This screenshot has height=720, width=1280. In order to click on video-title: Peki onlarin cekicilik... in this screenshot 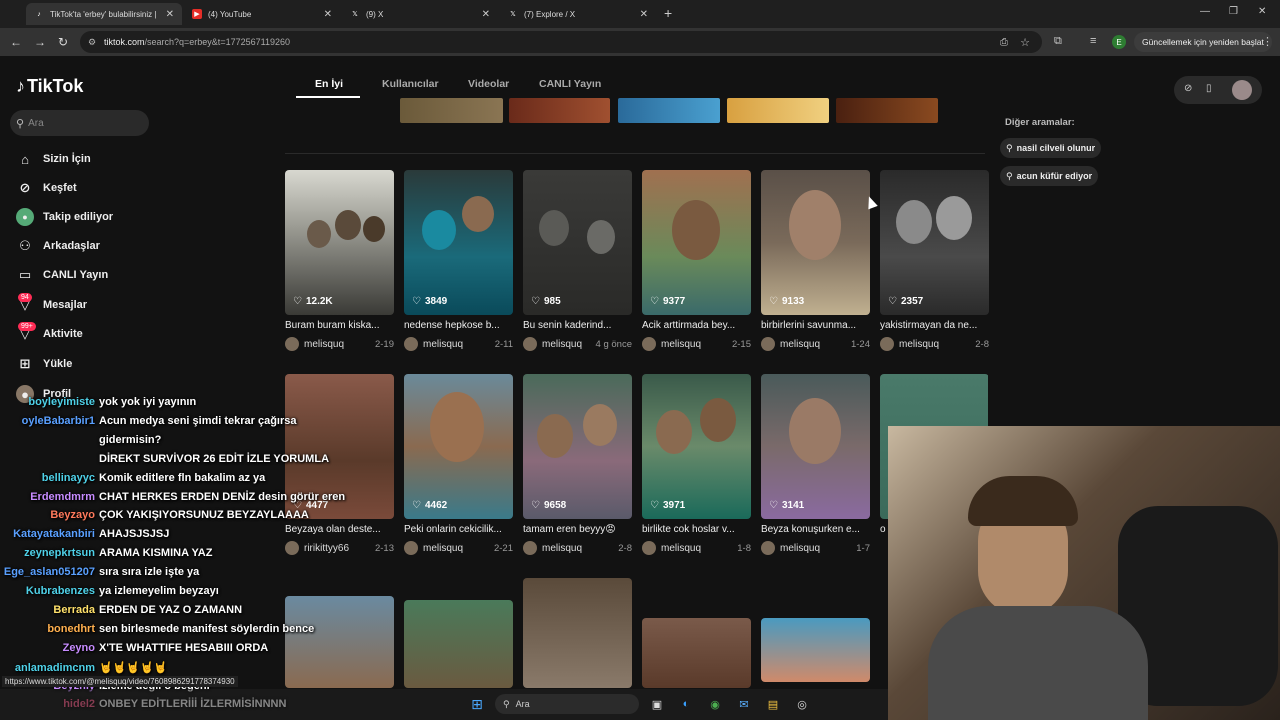, I will do `click(458, 529)`.